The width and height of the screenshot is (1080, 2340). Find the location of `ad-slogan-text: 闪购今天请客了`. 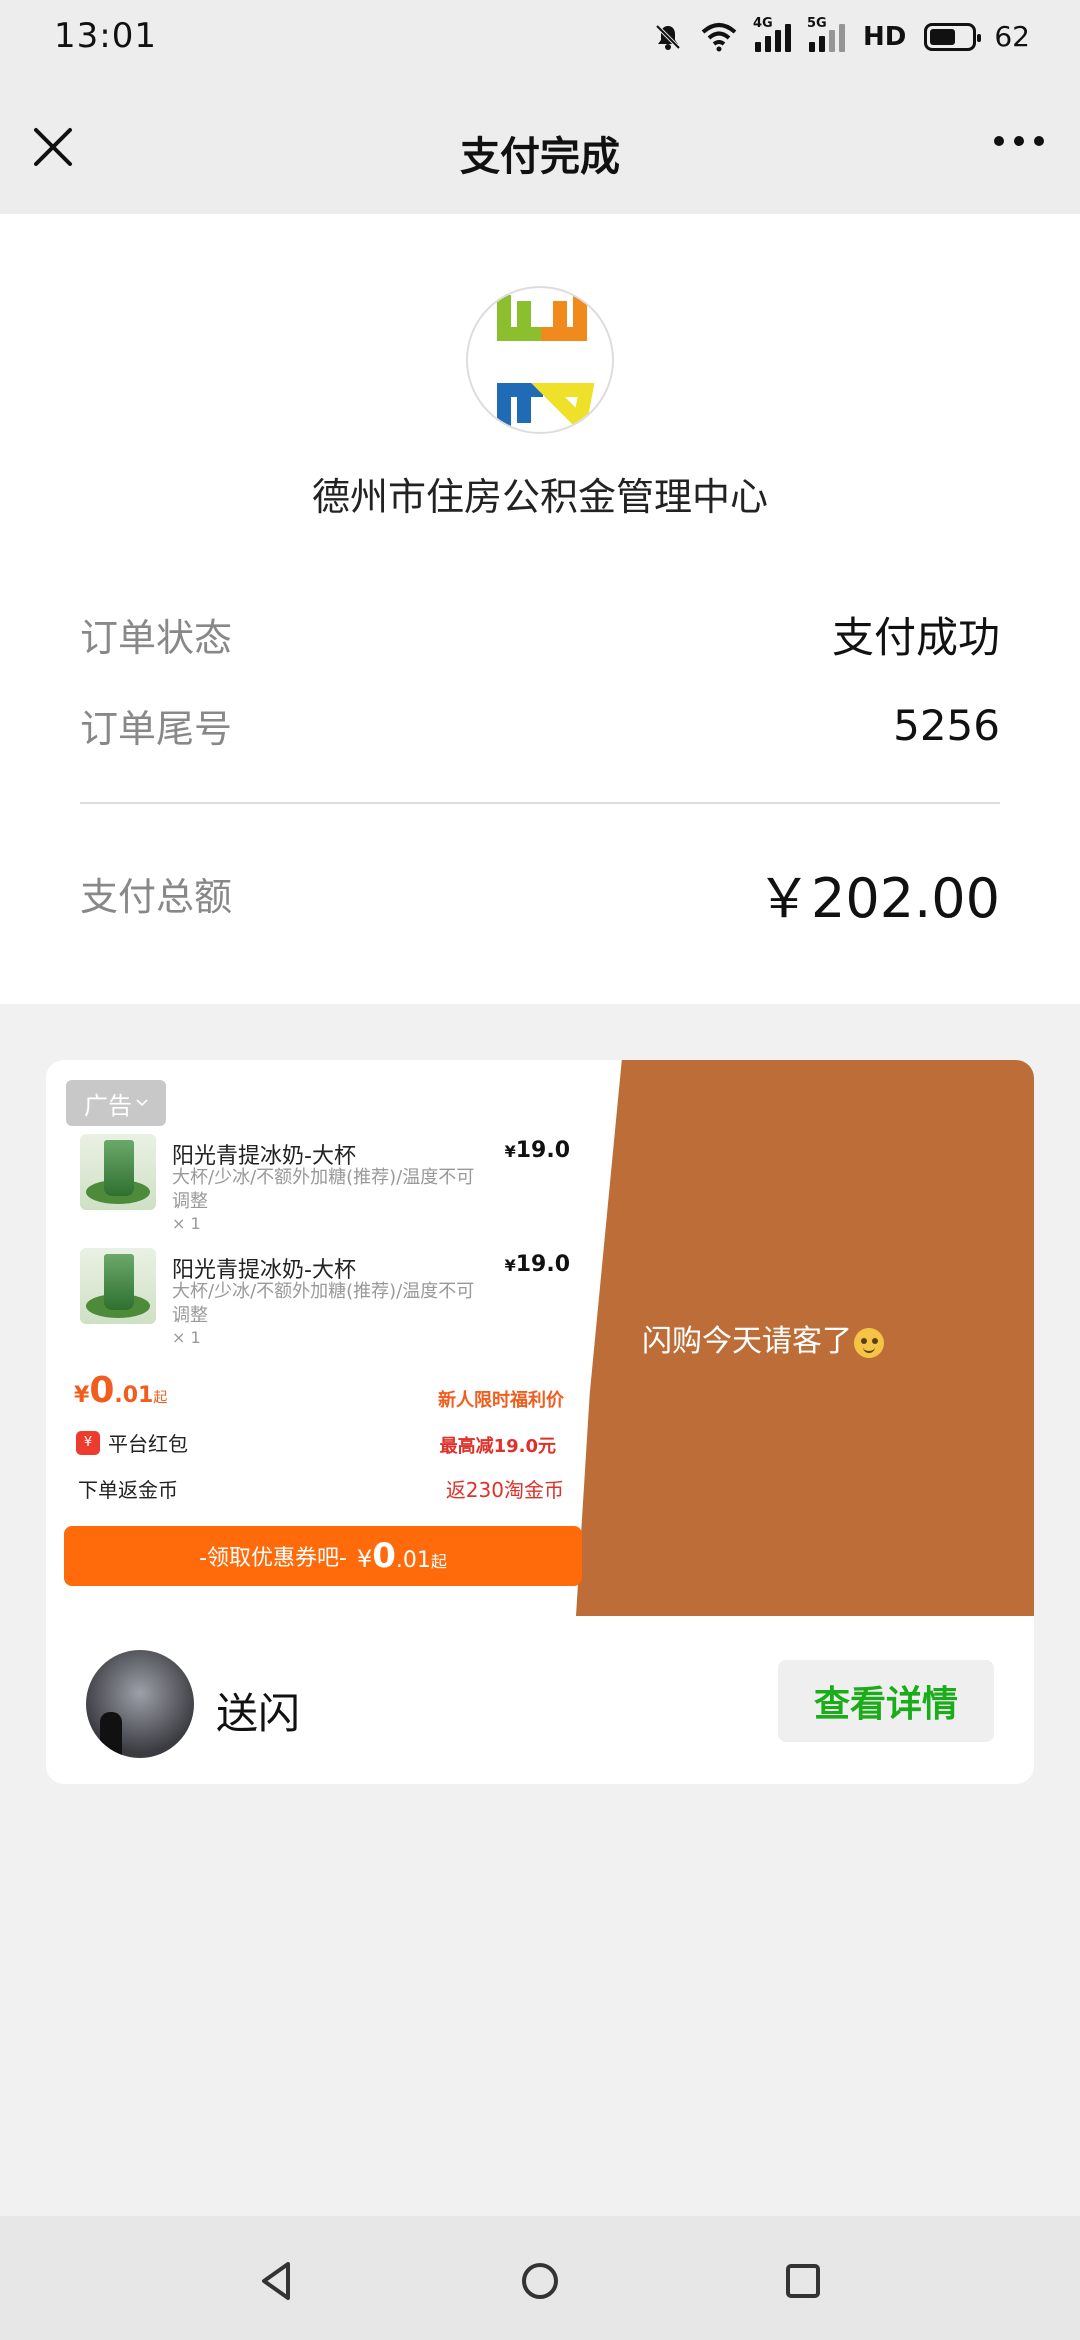

ad-slogan-text: 闪购今天请客了 is located at coordinates (747, 1341).